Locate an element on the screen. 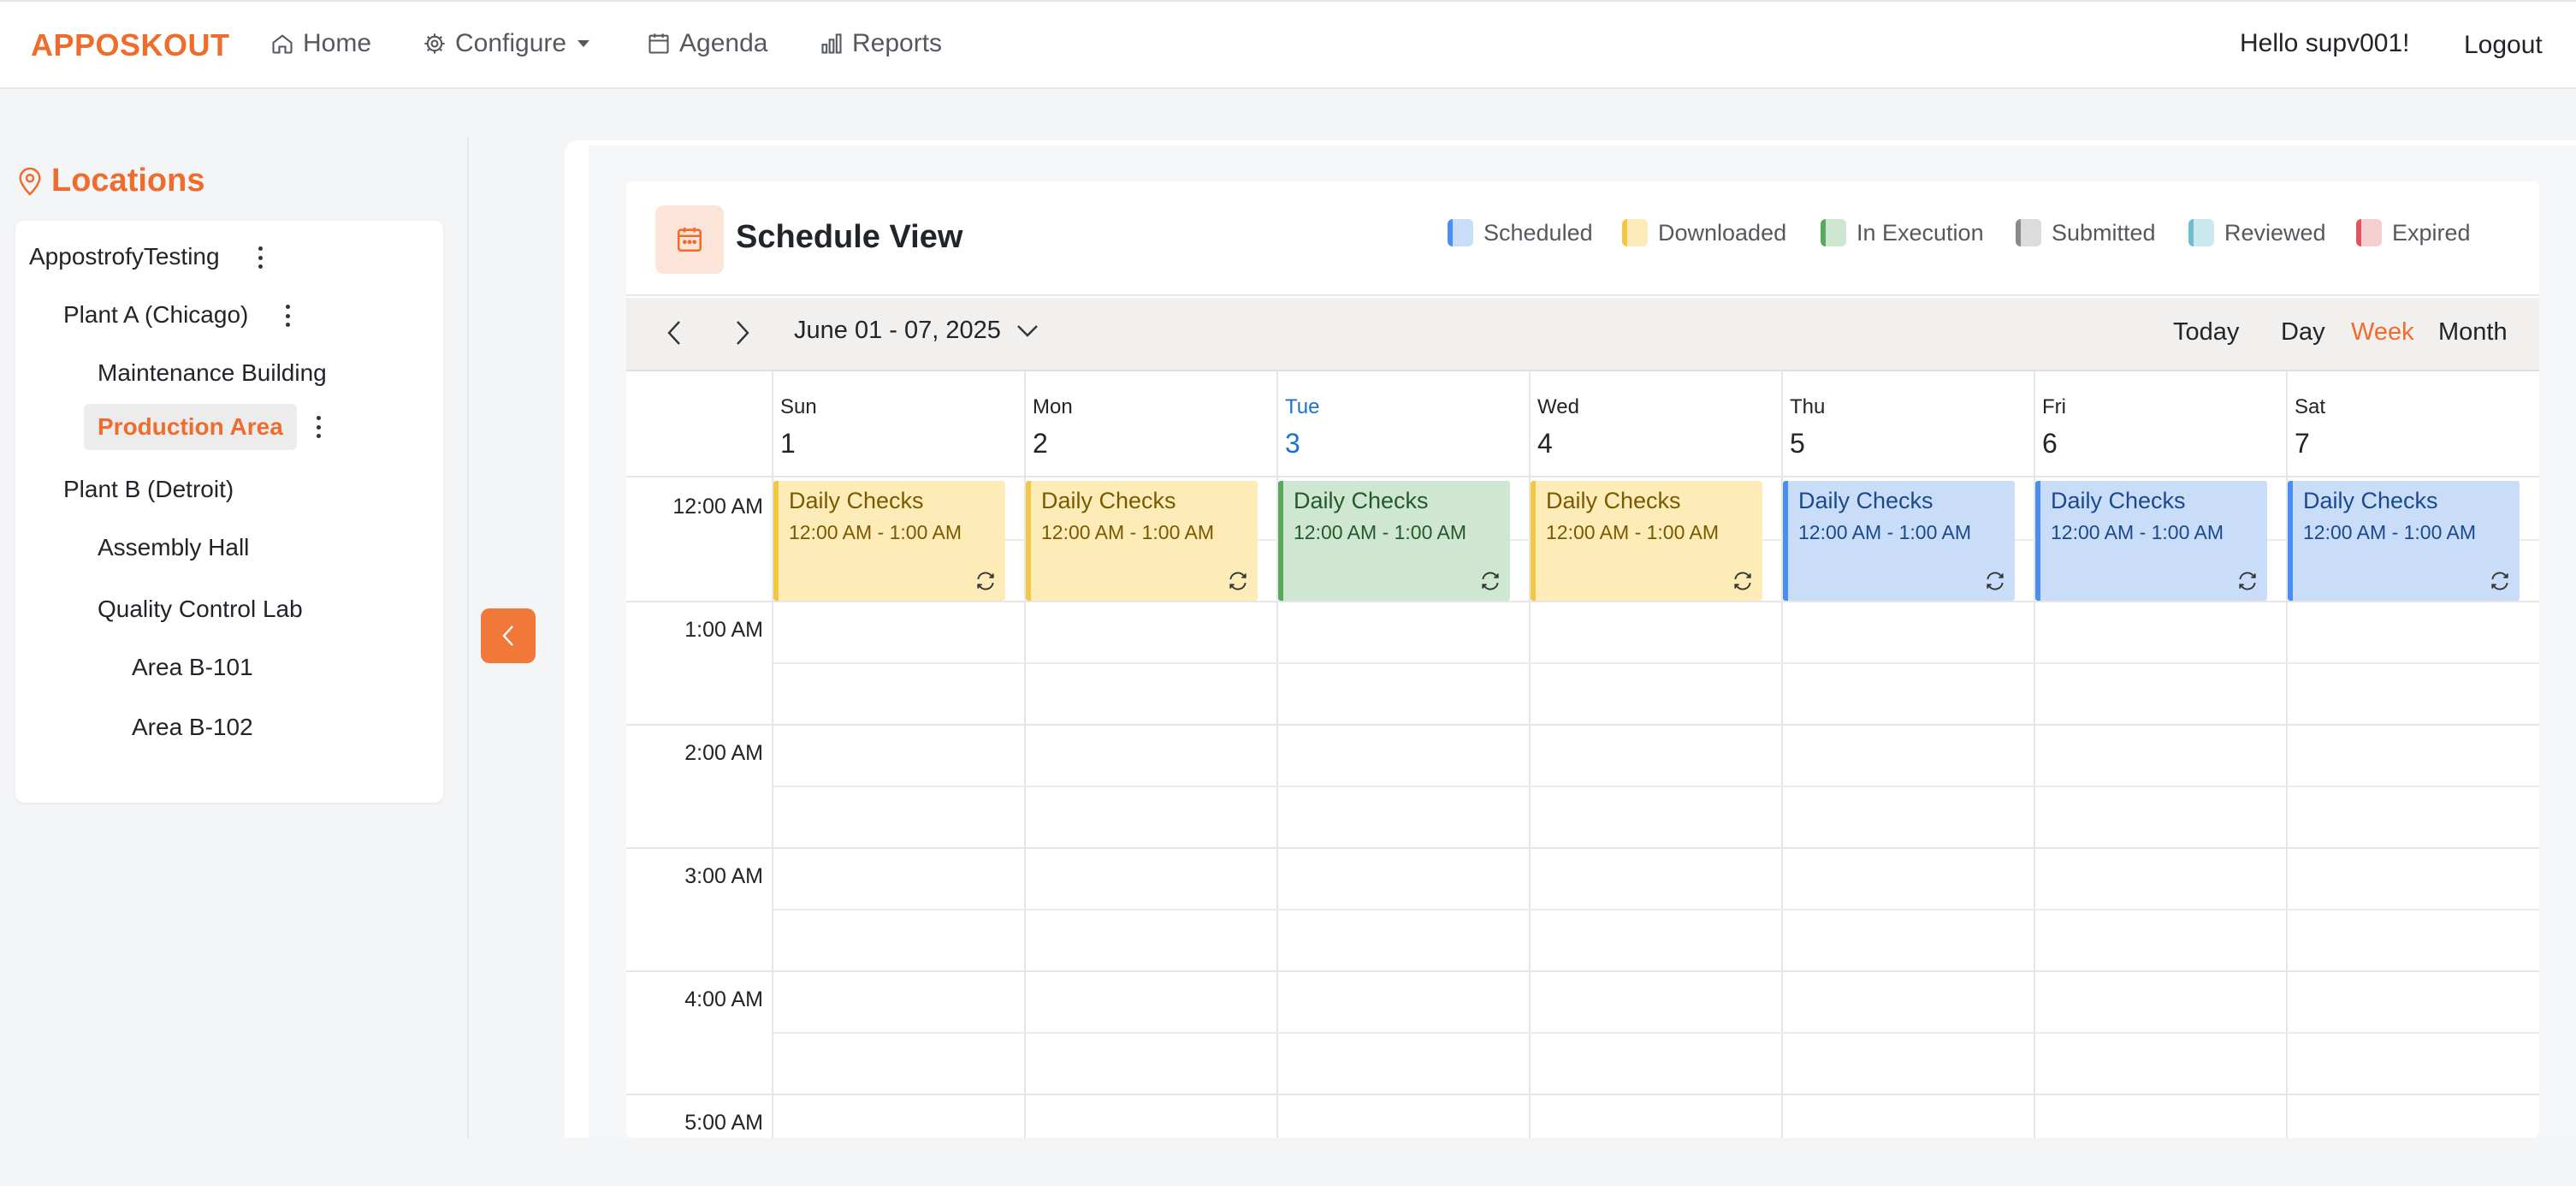 The width and height of the screenshot is (2576, 1186). tree-item-maintenance-building: Maintenance Building is located at coordinates (212, 373).